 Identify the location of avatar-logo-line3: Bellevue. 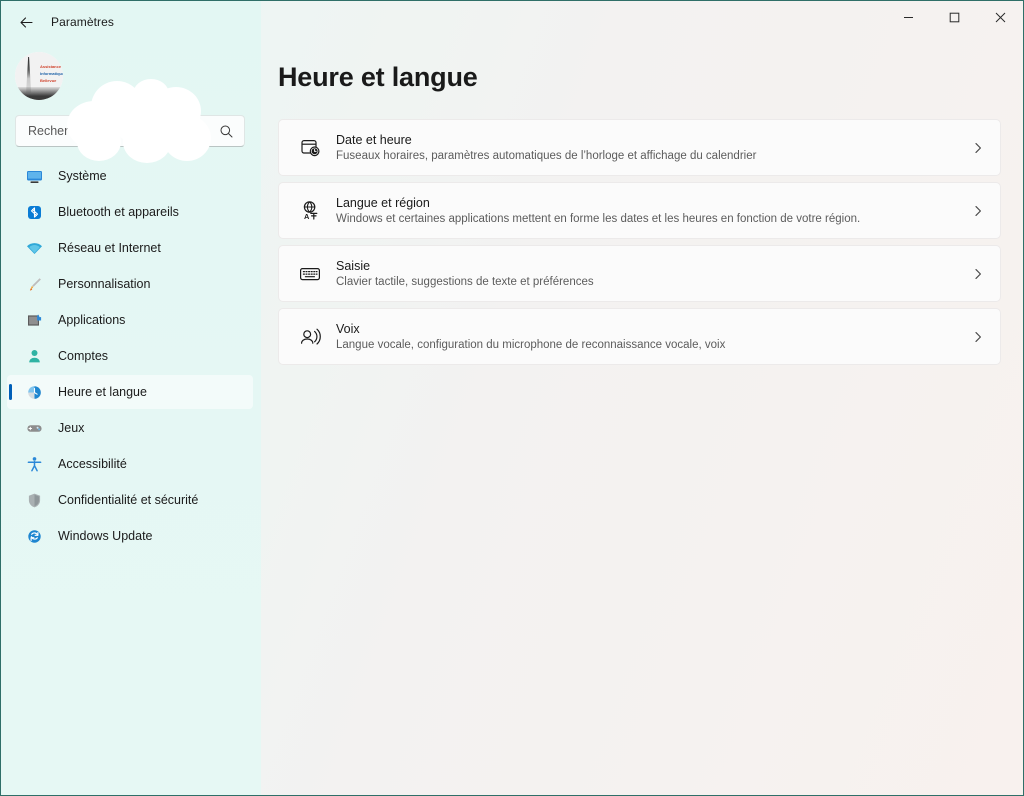
(48, 80).